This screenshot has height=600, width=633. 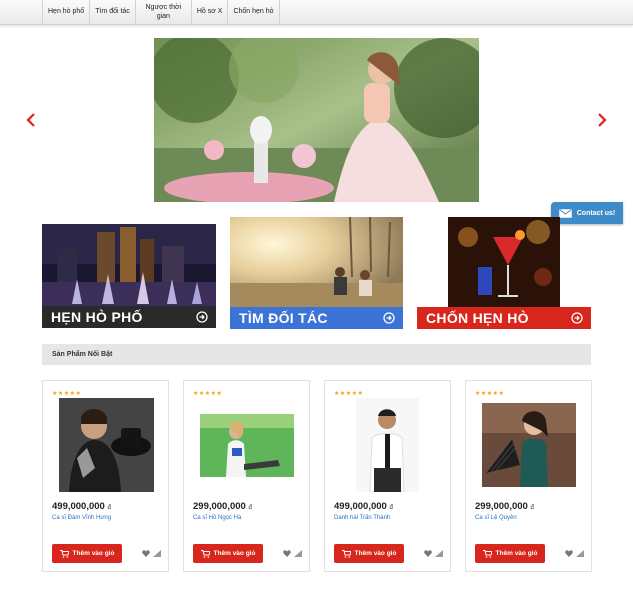 I want to click on category-hen-ho-pho: HẸN HÒ PHỐ, so click(x=129, y=276).